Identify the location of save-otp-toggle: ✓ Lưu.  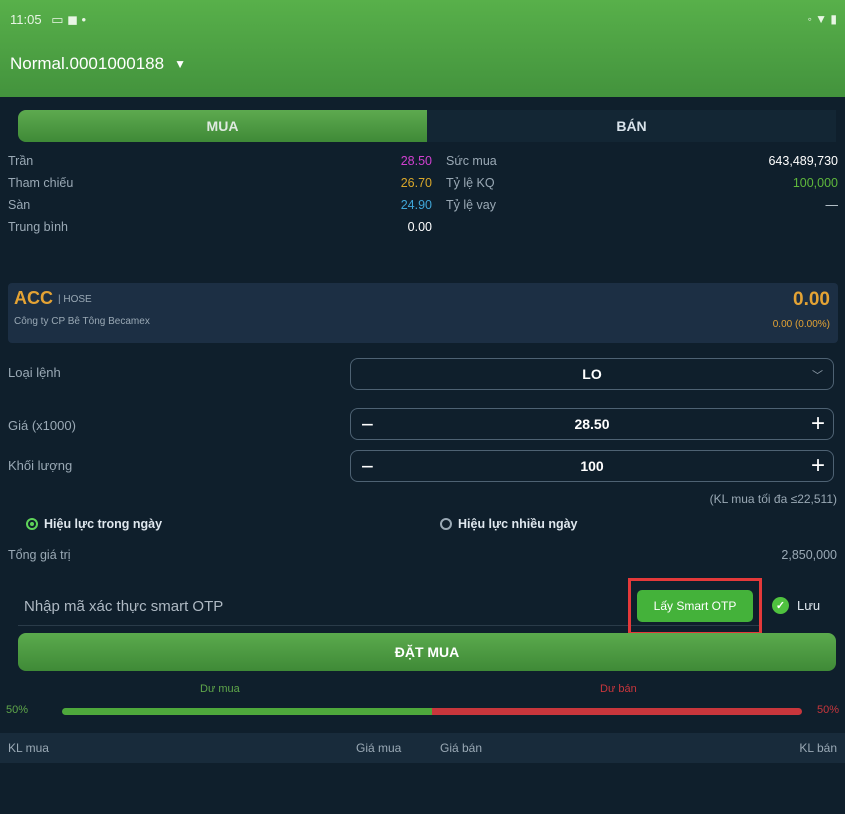
(796, 605).